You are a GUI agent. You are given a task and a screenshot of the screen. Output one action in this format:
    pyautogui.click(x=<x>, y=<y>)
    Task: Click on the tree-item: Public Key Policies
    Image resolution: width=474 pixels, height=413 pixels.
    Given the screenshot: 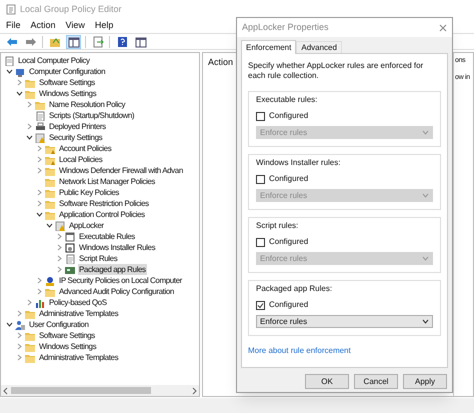 What is the action you would take?
    pyautogui.click(x=89, y=192)
    